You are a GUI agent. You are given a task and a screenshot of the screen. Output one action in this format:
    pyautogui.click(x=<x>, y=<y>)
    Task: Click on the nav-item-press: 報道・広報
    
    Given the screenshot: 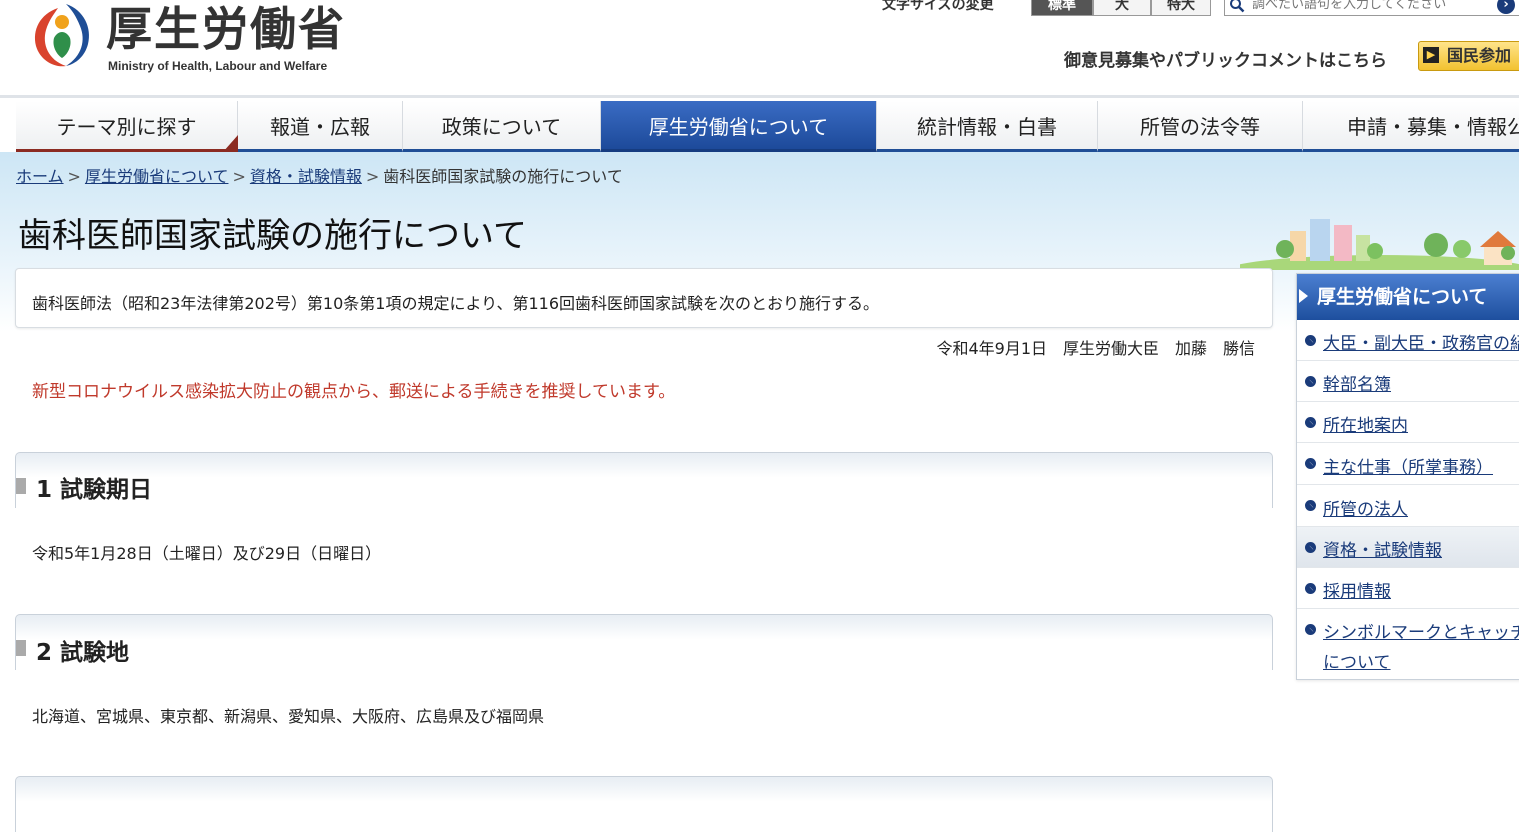 What is the action you would take?
    pyautogui.click(x=320, y=126)
    